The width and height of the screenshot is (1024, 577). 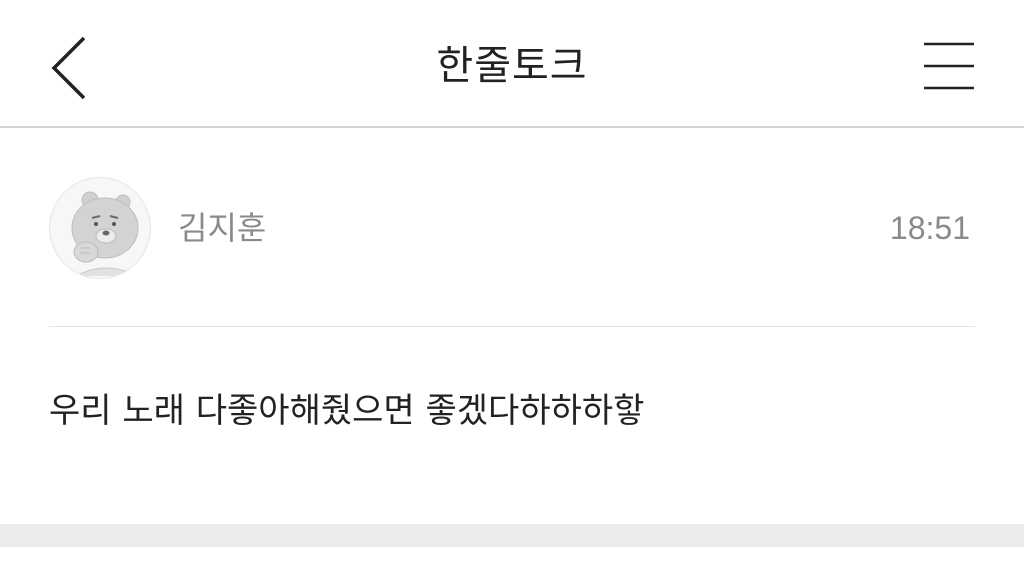 I want to click on post-time: 18:51, so click(x=929, y=228).